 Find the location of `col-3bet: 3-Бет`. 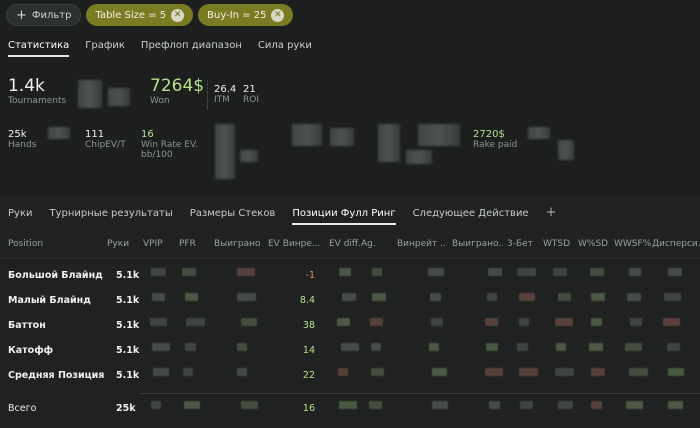

col-3bet: 3-Бет is located at coordinates (520, 244).